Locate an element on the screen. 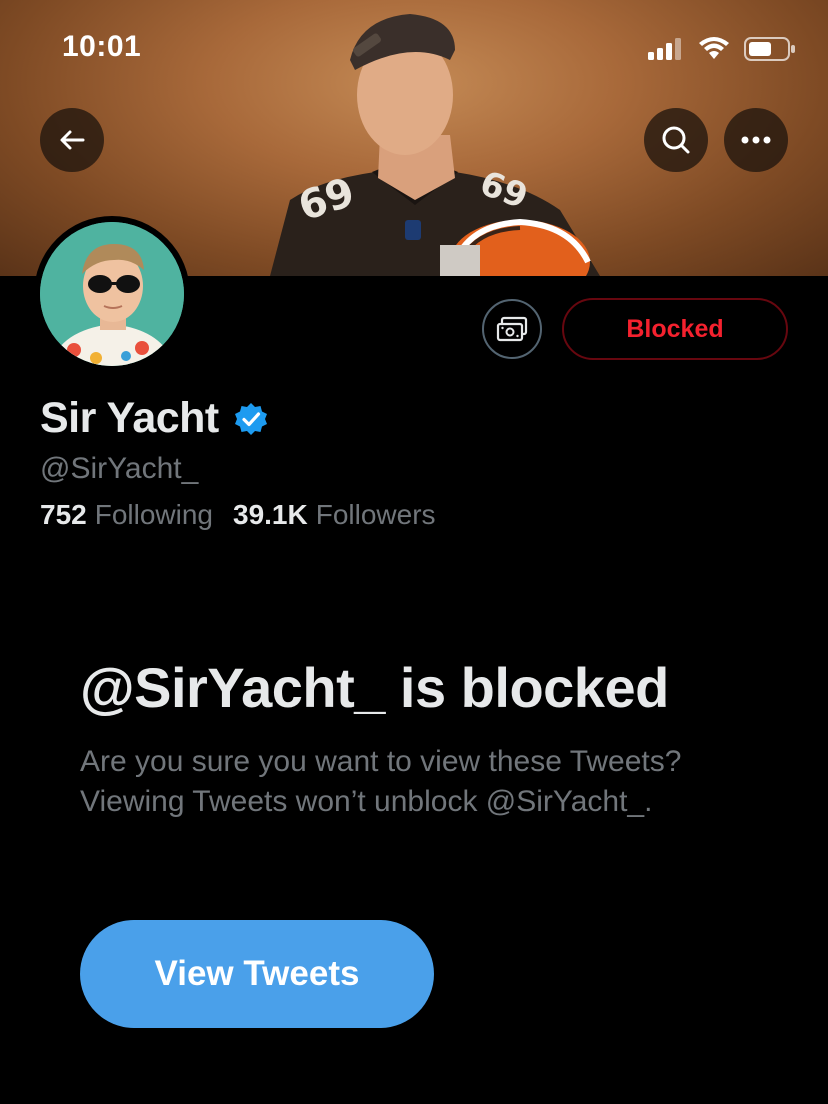  verified-badge-icon is located at coordinates (250, 418).